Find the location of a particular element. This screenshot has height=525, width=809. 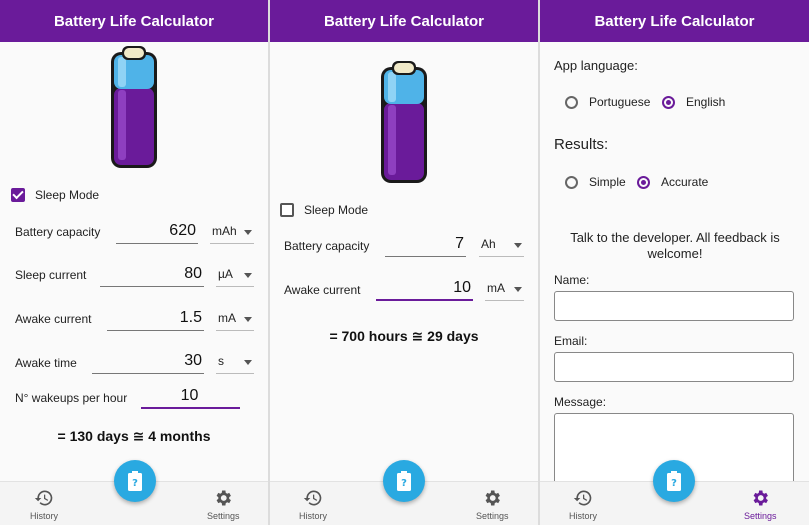

results-option-label: Simple is located at coordinates (607, 182).